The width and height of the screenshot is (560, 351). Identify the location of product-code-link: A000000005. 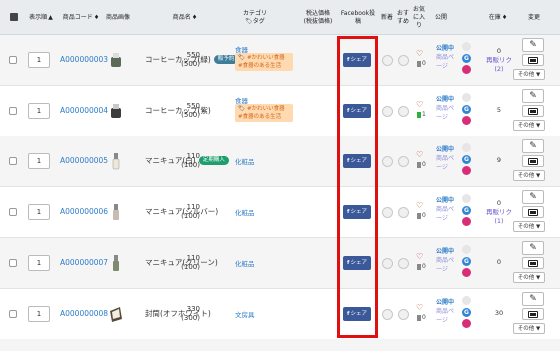
(84, 160).